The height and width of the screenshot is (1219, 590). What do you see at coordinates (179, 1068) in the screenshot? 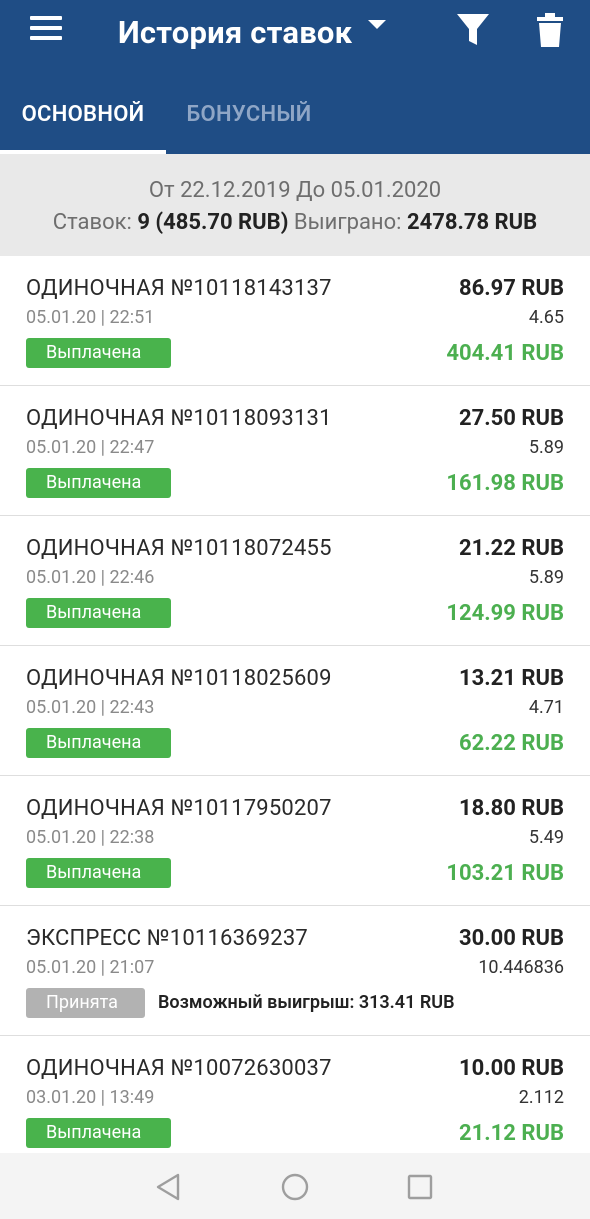
I see `bet-title: ОДИНОЧНАЯ №10072630037` at bounding box center [179, 1068].